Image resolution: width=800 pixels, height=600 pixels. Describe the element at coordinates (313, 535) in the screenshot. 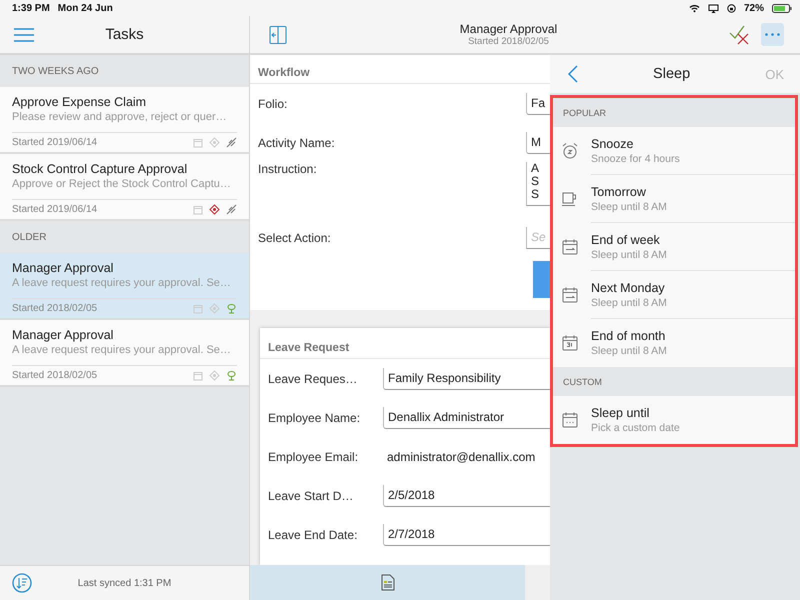

I see `field-label: Leave End Date:` at that location.